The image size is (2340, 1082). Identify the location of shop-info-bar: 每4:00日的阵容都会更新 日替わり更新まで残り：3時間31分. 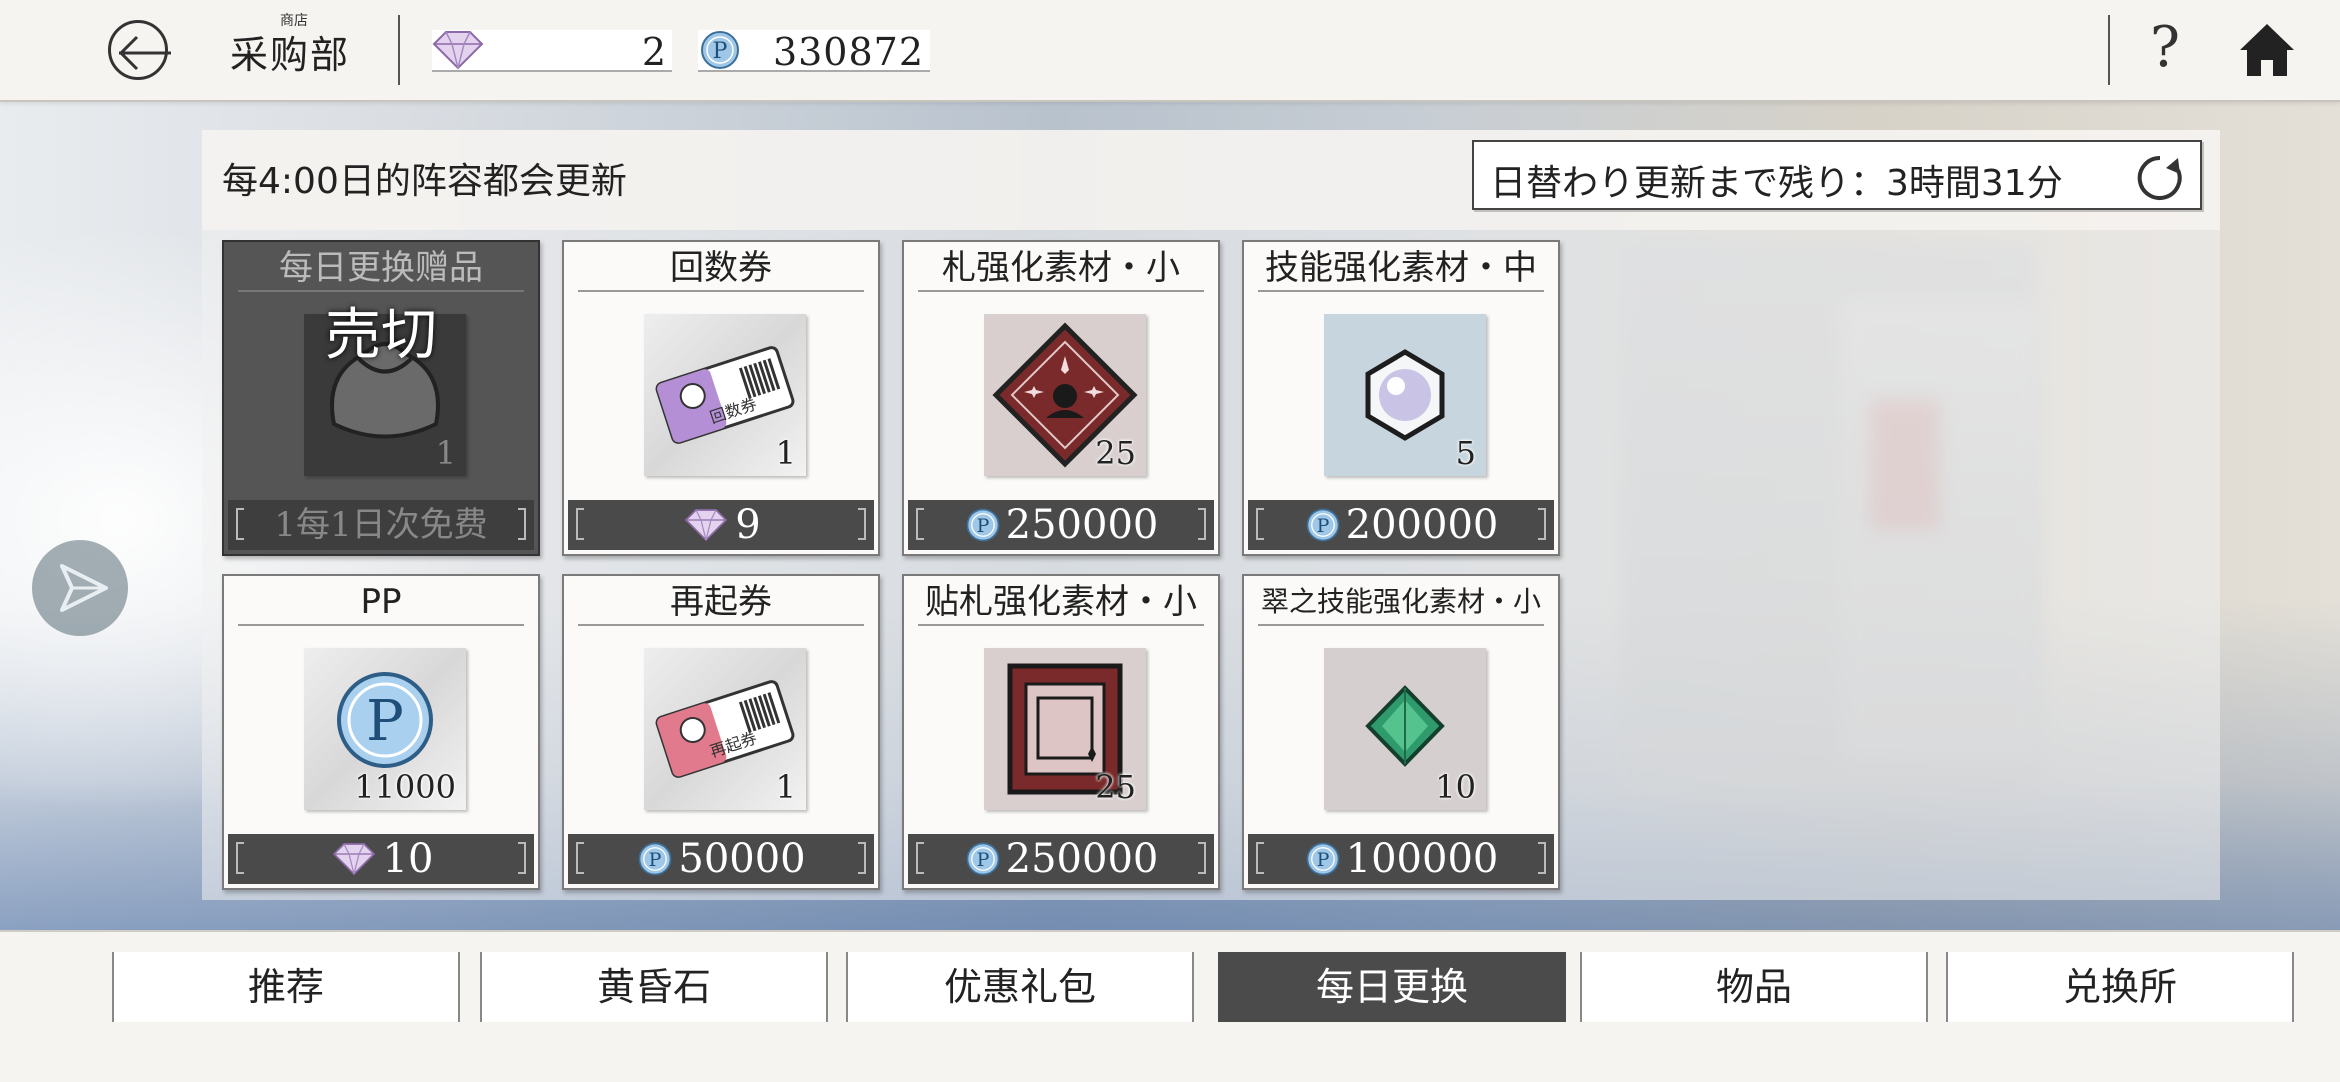
(1211, 180).